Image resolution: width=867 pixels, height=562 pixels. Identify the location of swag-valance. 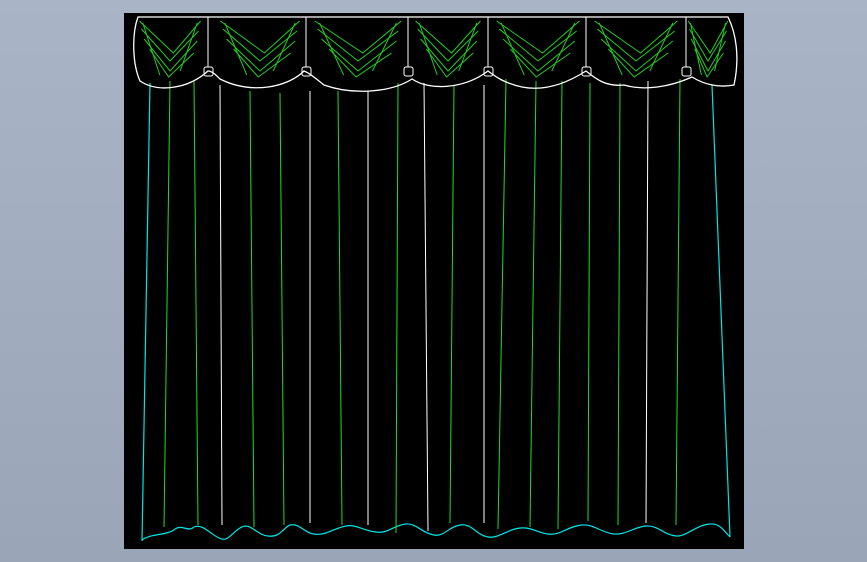
(435, 54).